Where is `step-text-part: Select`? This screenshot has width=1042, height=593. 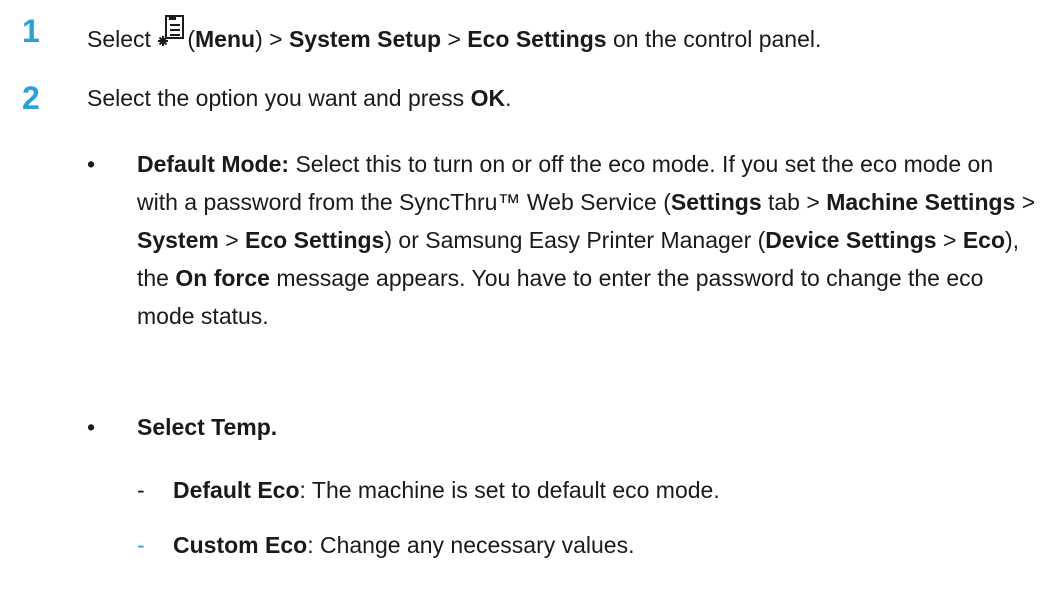 step-text-part: Select is located at coordinates (119, 39).